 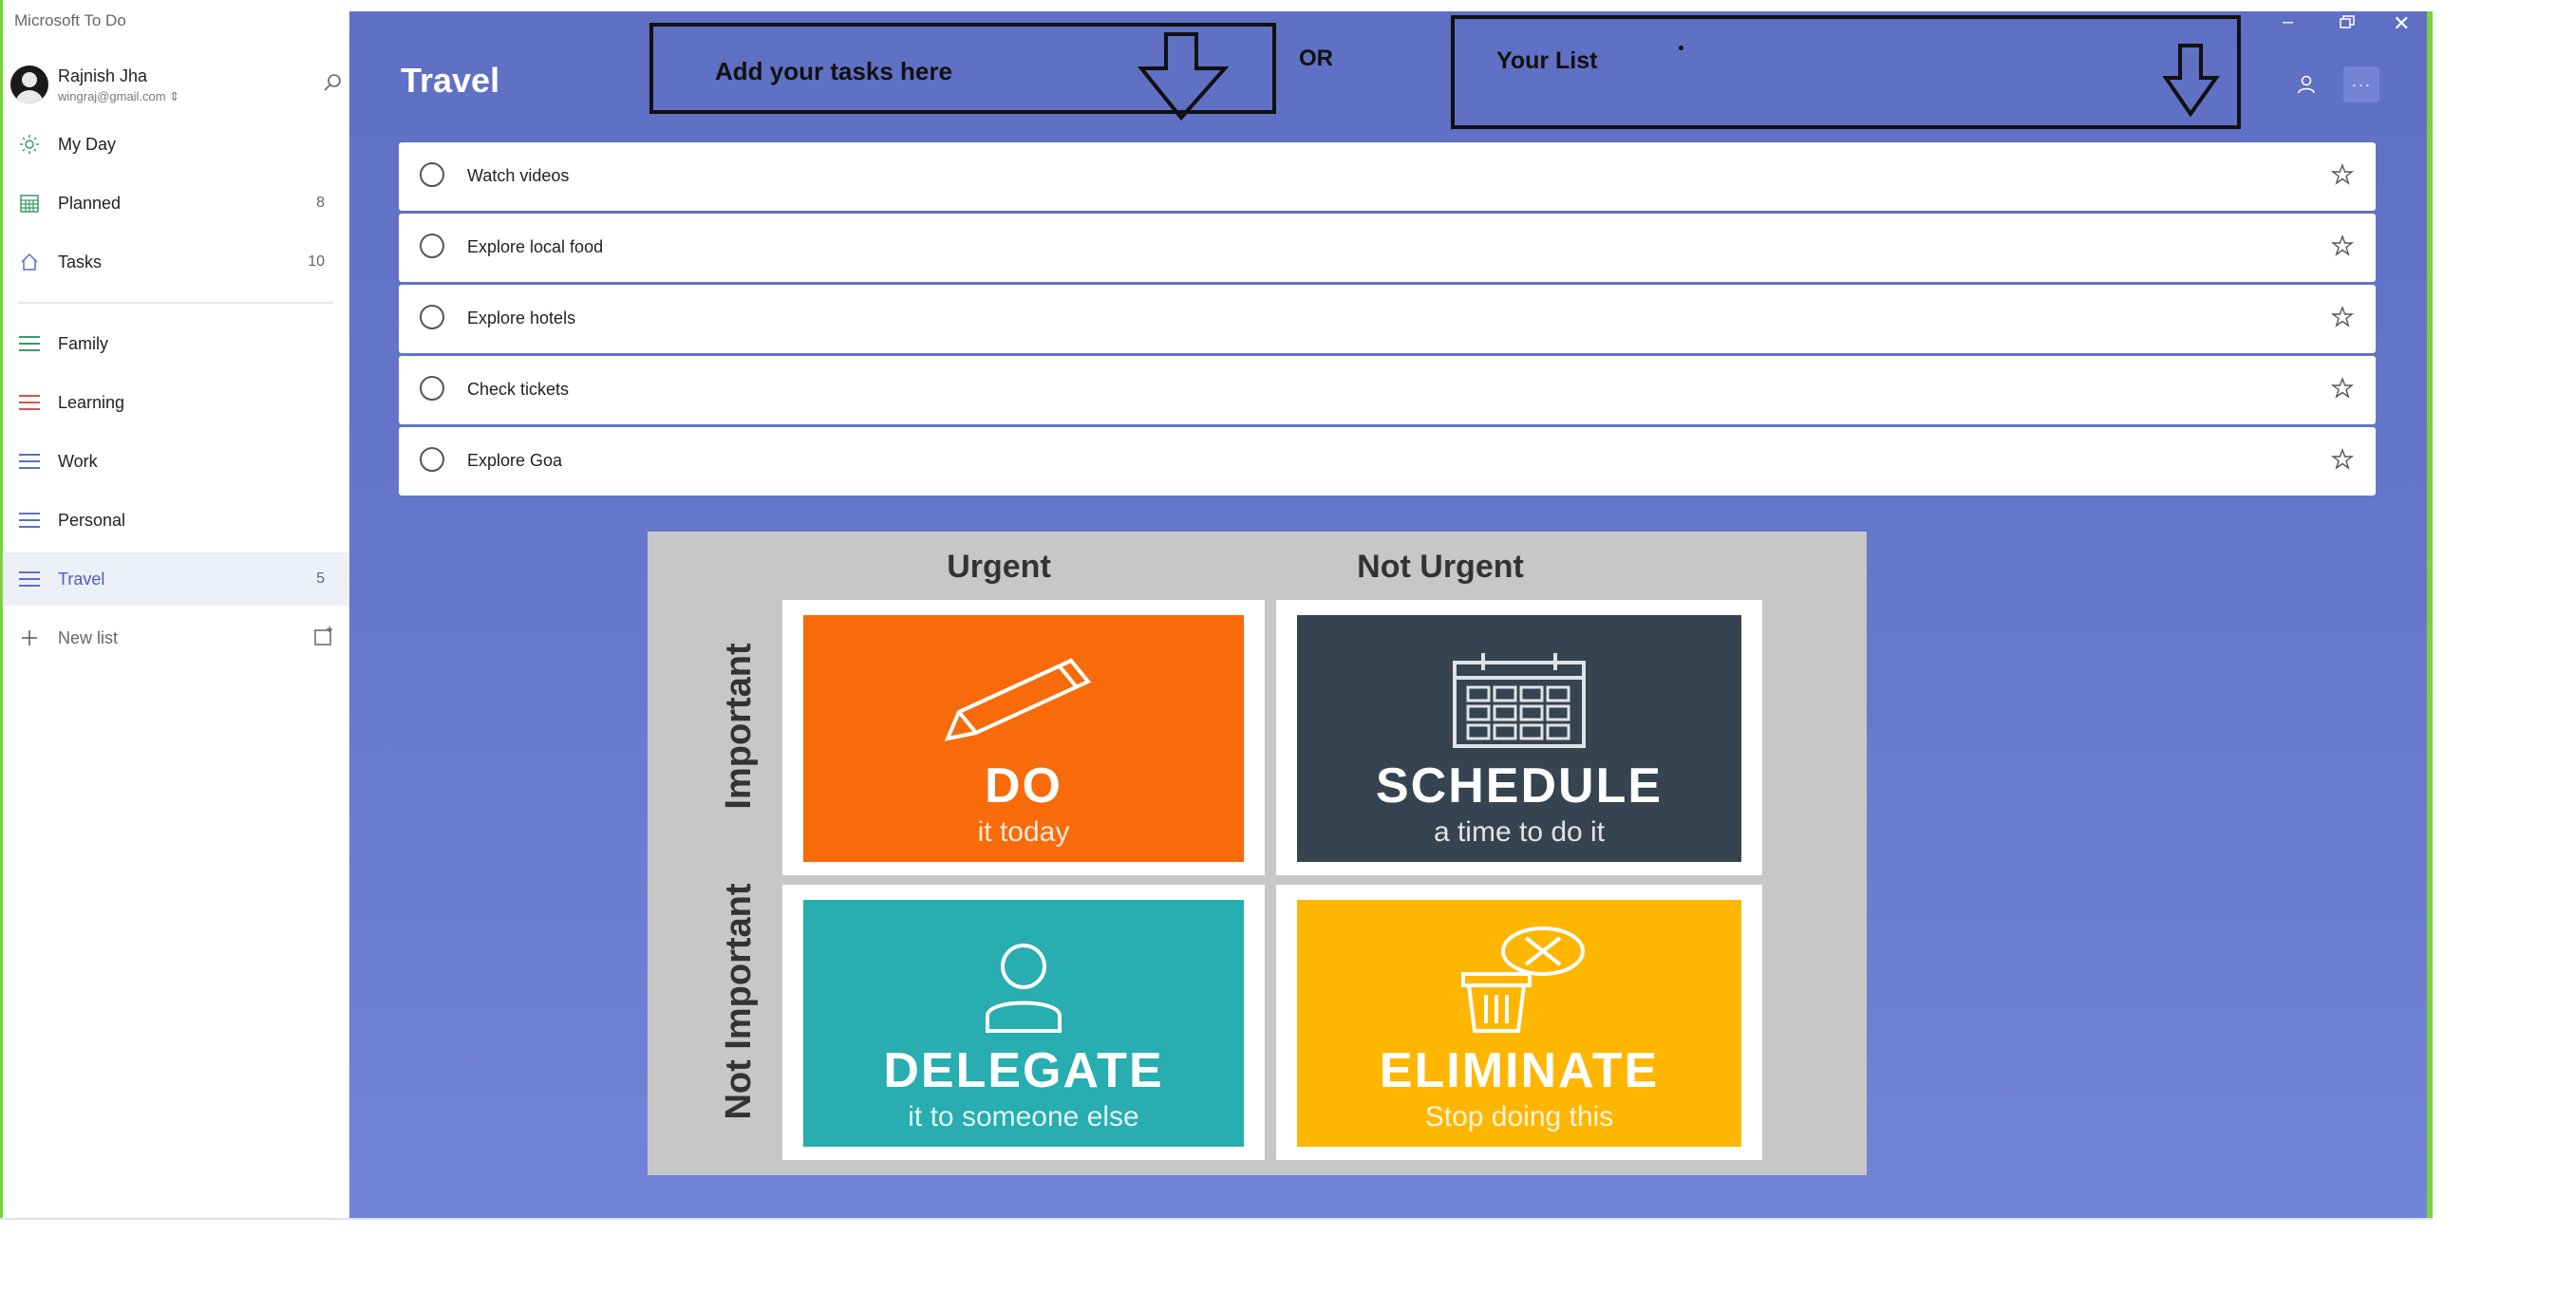 I want to click on column-header-not-urgent: Not Urgent, so click(x=1440, y=567).